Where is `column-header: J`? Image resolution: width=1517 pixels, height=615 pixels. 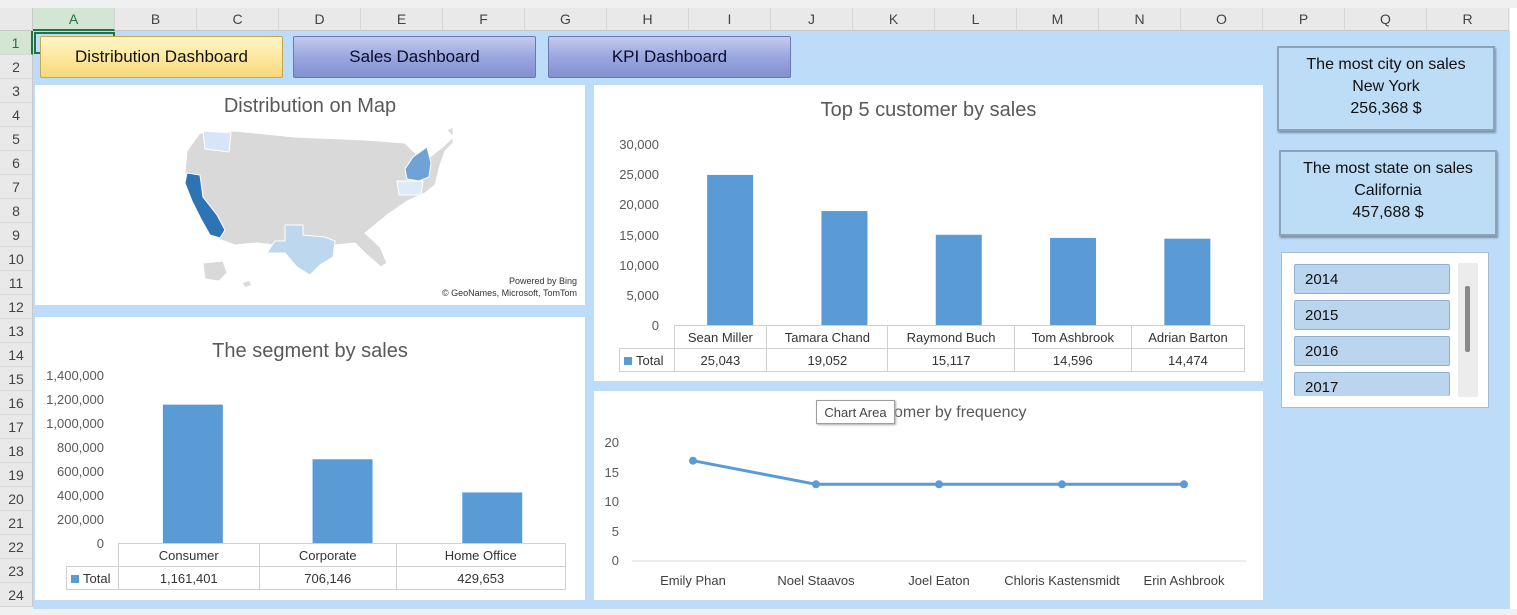 column-header: J is located at coordinates (812, 19).